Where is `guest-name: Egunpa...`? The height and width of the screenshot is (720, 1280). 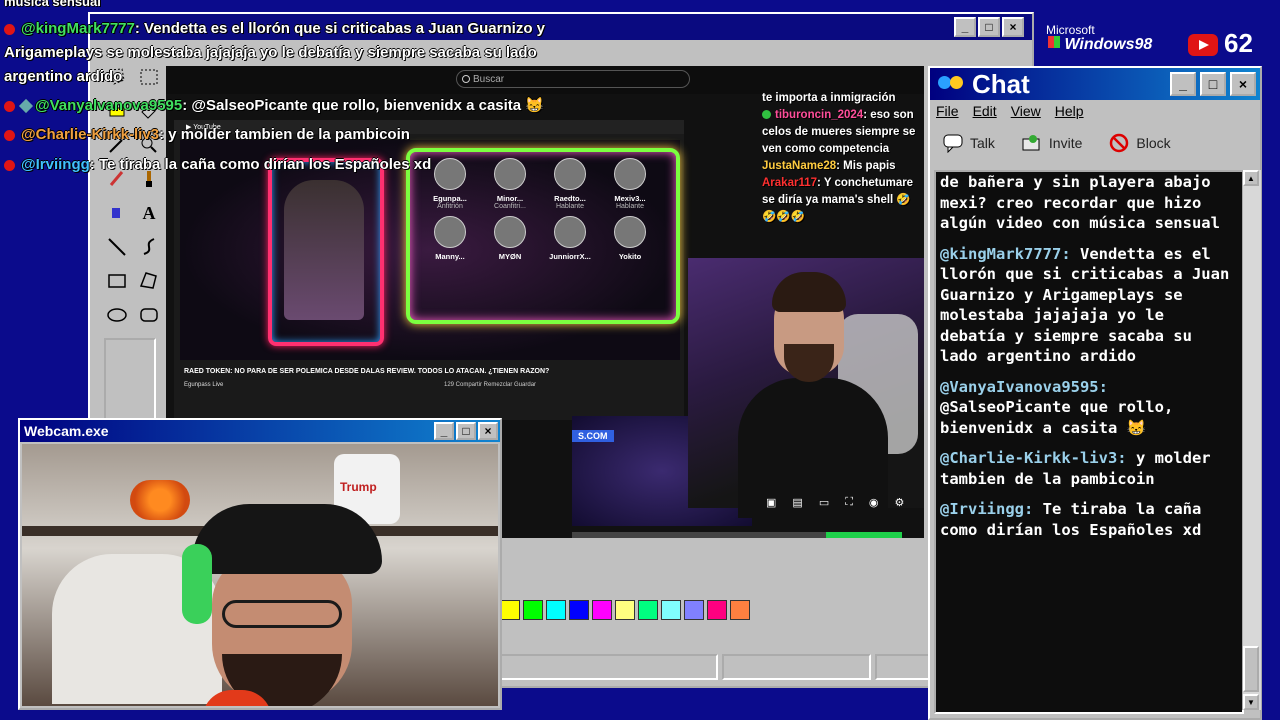
guest-name: Egunpa... is located at coordinates (450, 198).